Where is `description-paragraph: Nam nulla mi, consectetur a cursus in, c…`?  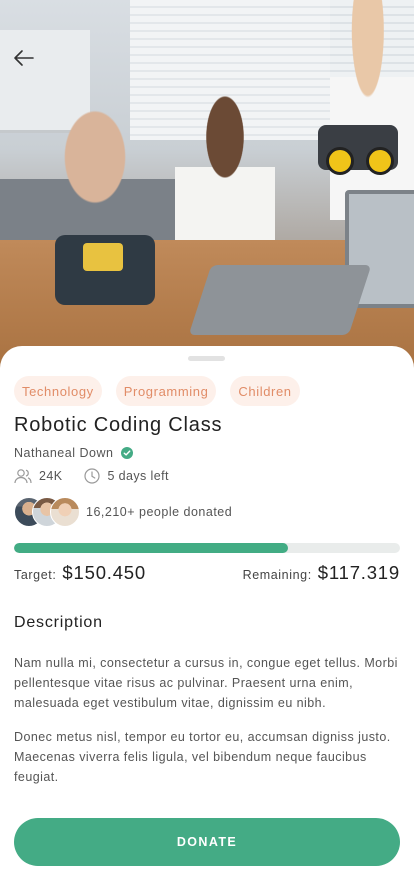
description-paragraph: Nam nulla mi, consectetur a cursus in, c… is located at coordinates (206, 683).